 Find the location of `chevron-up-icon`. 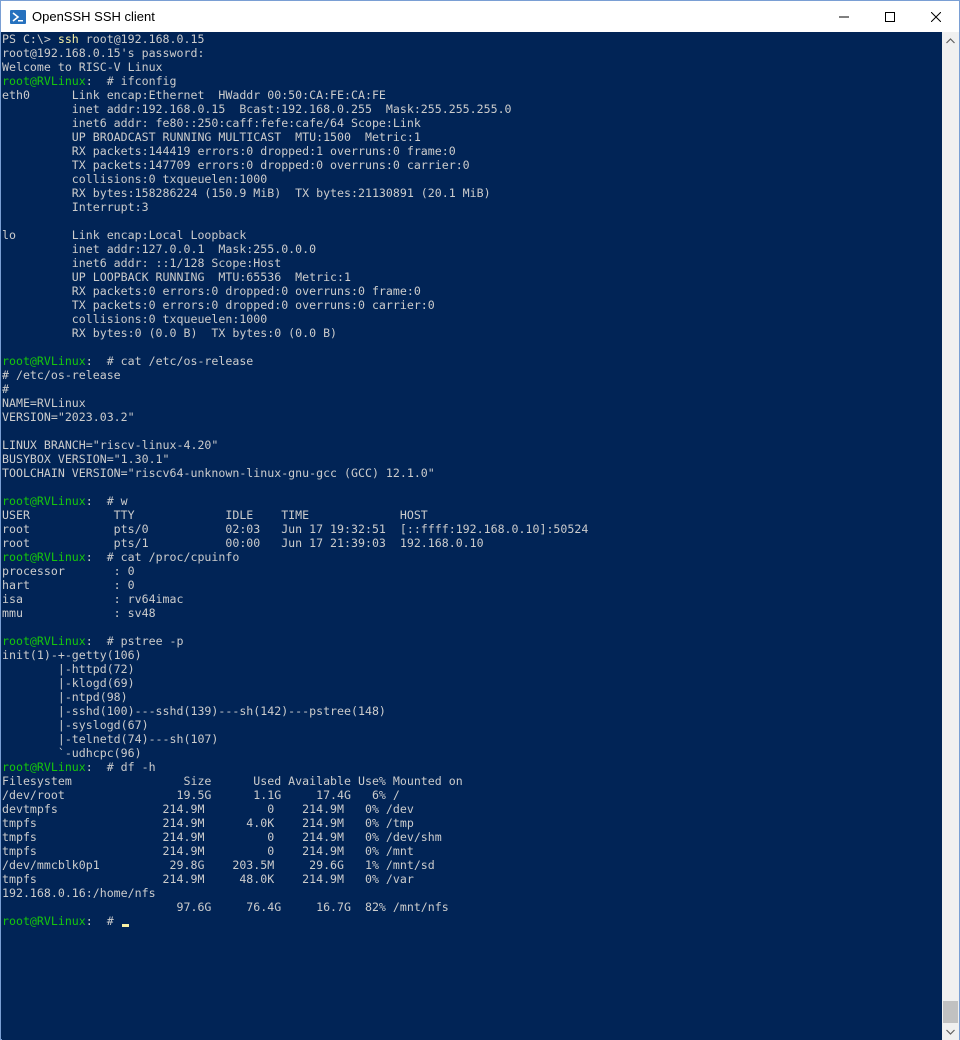

chevron-up-icon is located at coordinates (950, 40).